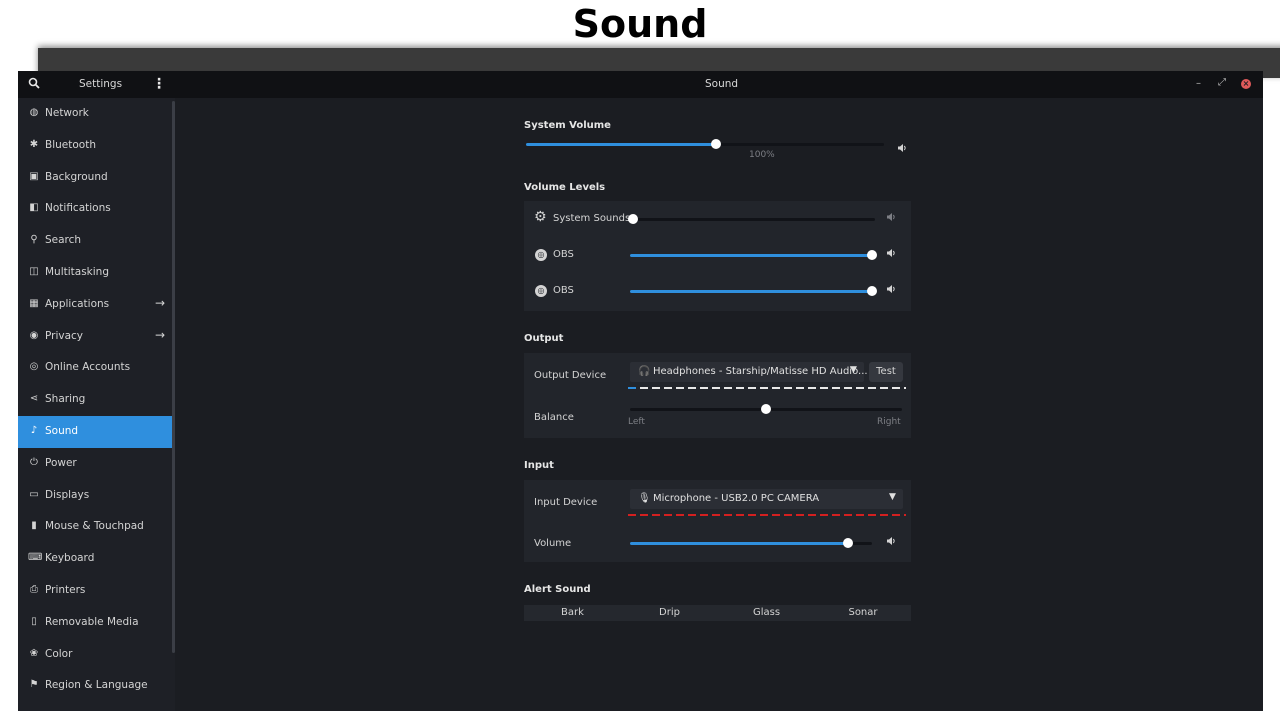  What do you see at coordinates (767, 515) in the screenshot?
I see `input-level-meter` at bounding box center [767, 515].